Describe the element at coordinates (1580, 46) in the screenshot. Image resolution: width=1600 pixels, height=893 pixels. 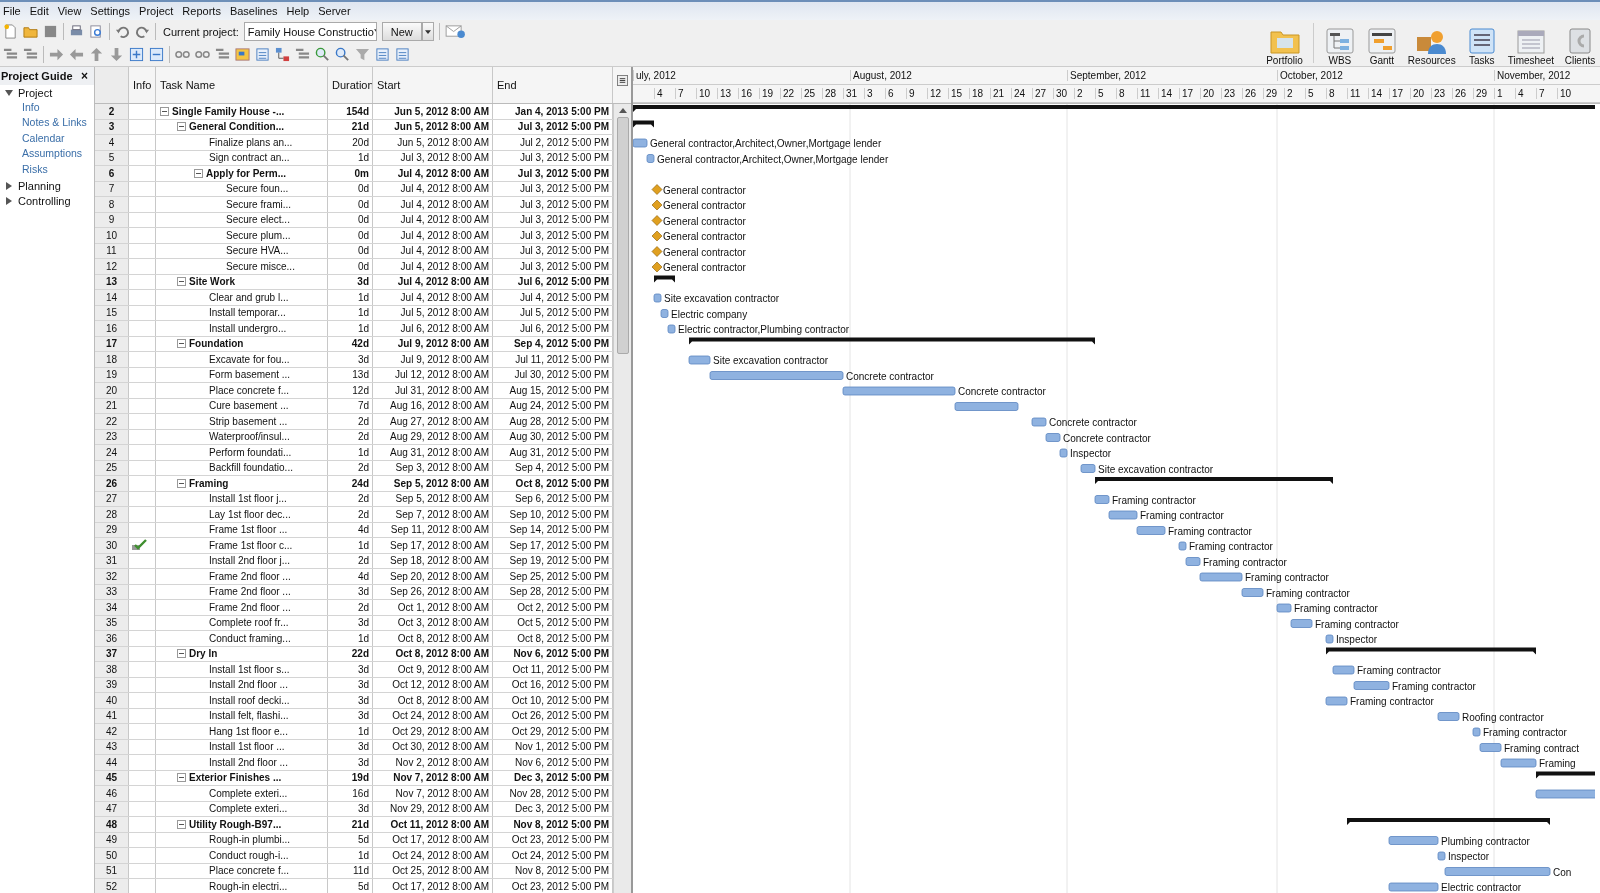
I see `view-button: Clients` at that location.